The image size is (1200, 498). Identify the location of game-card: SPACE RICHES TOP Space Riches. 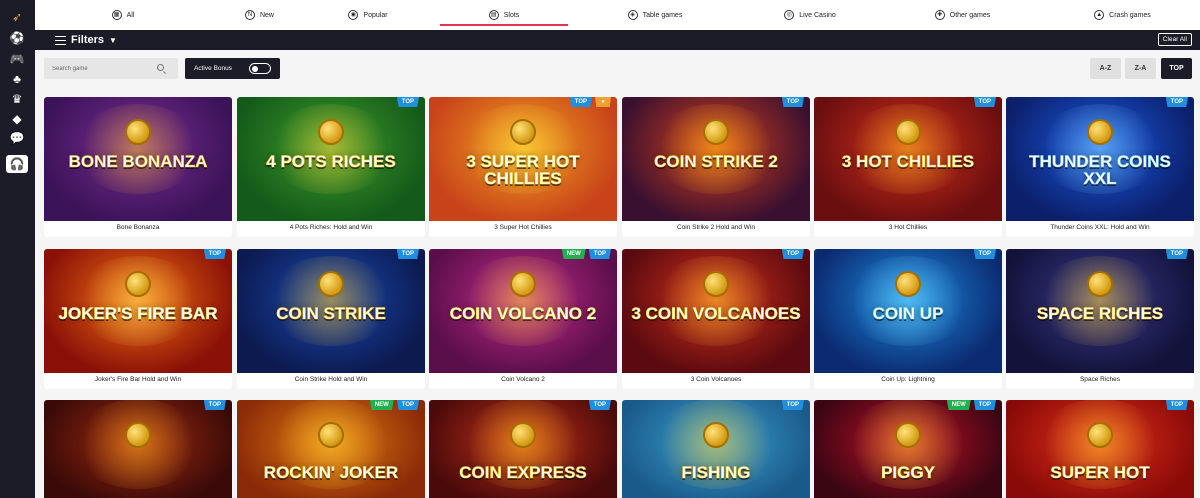
(1100, 319).